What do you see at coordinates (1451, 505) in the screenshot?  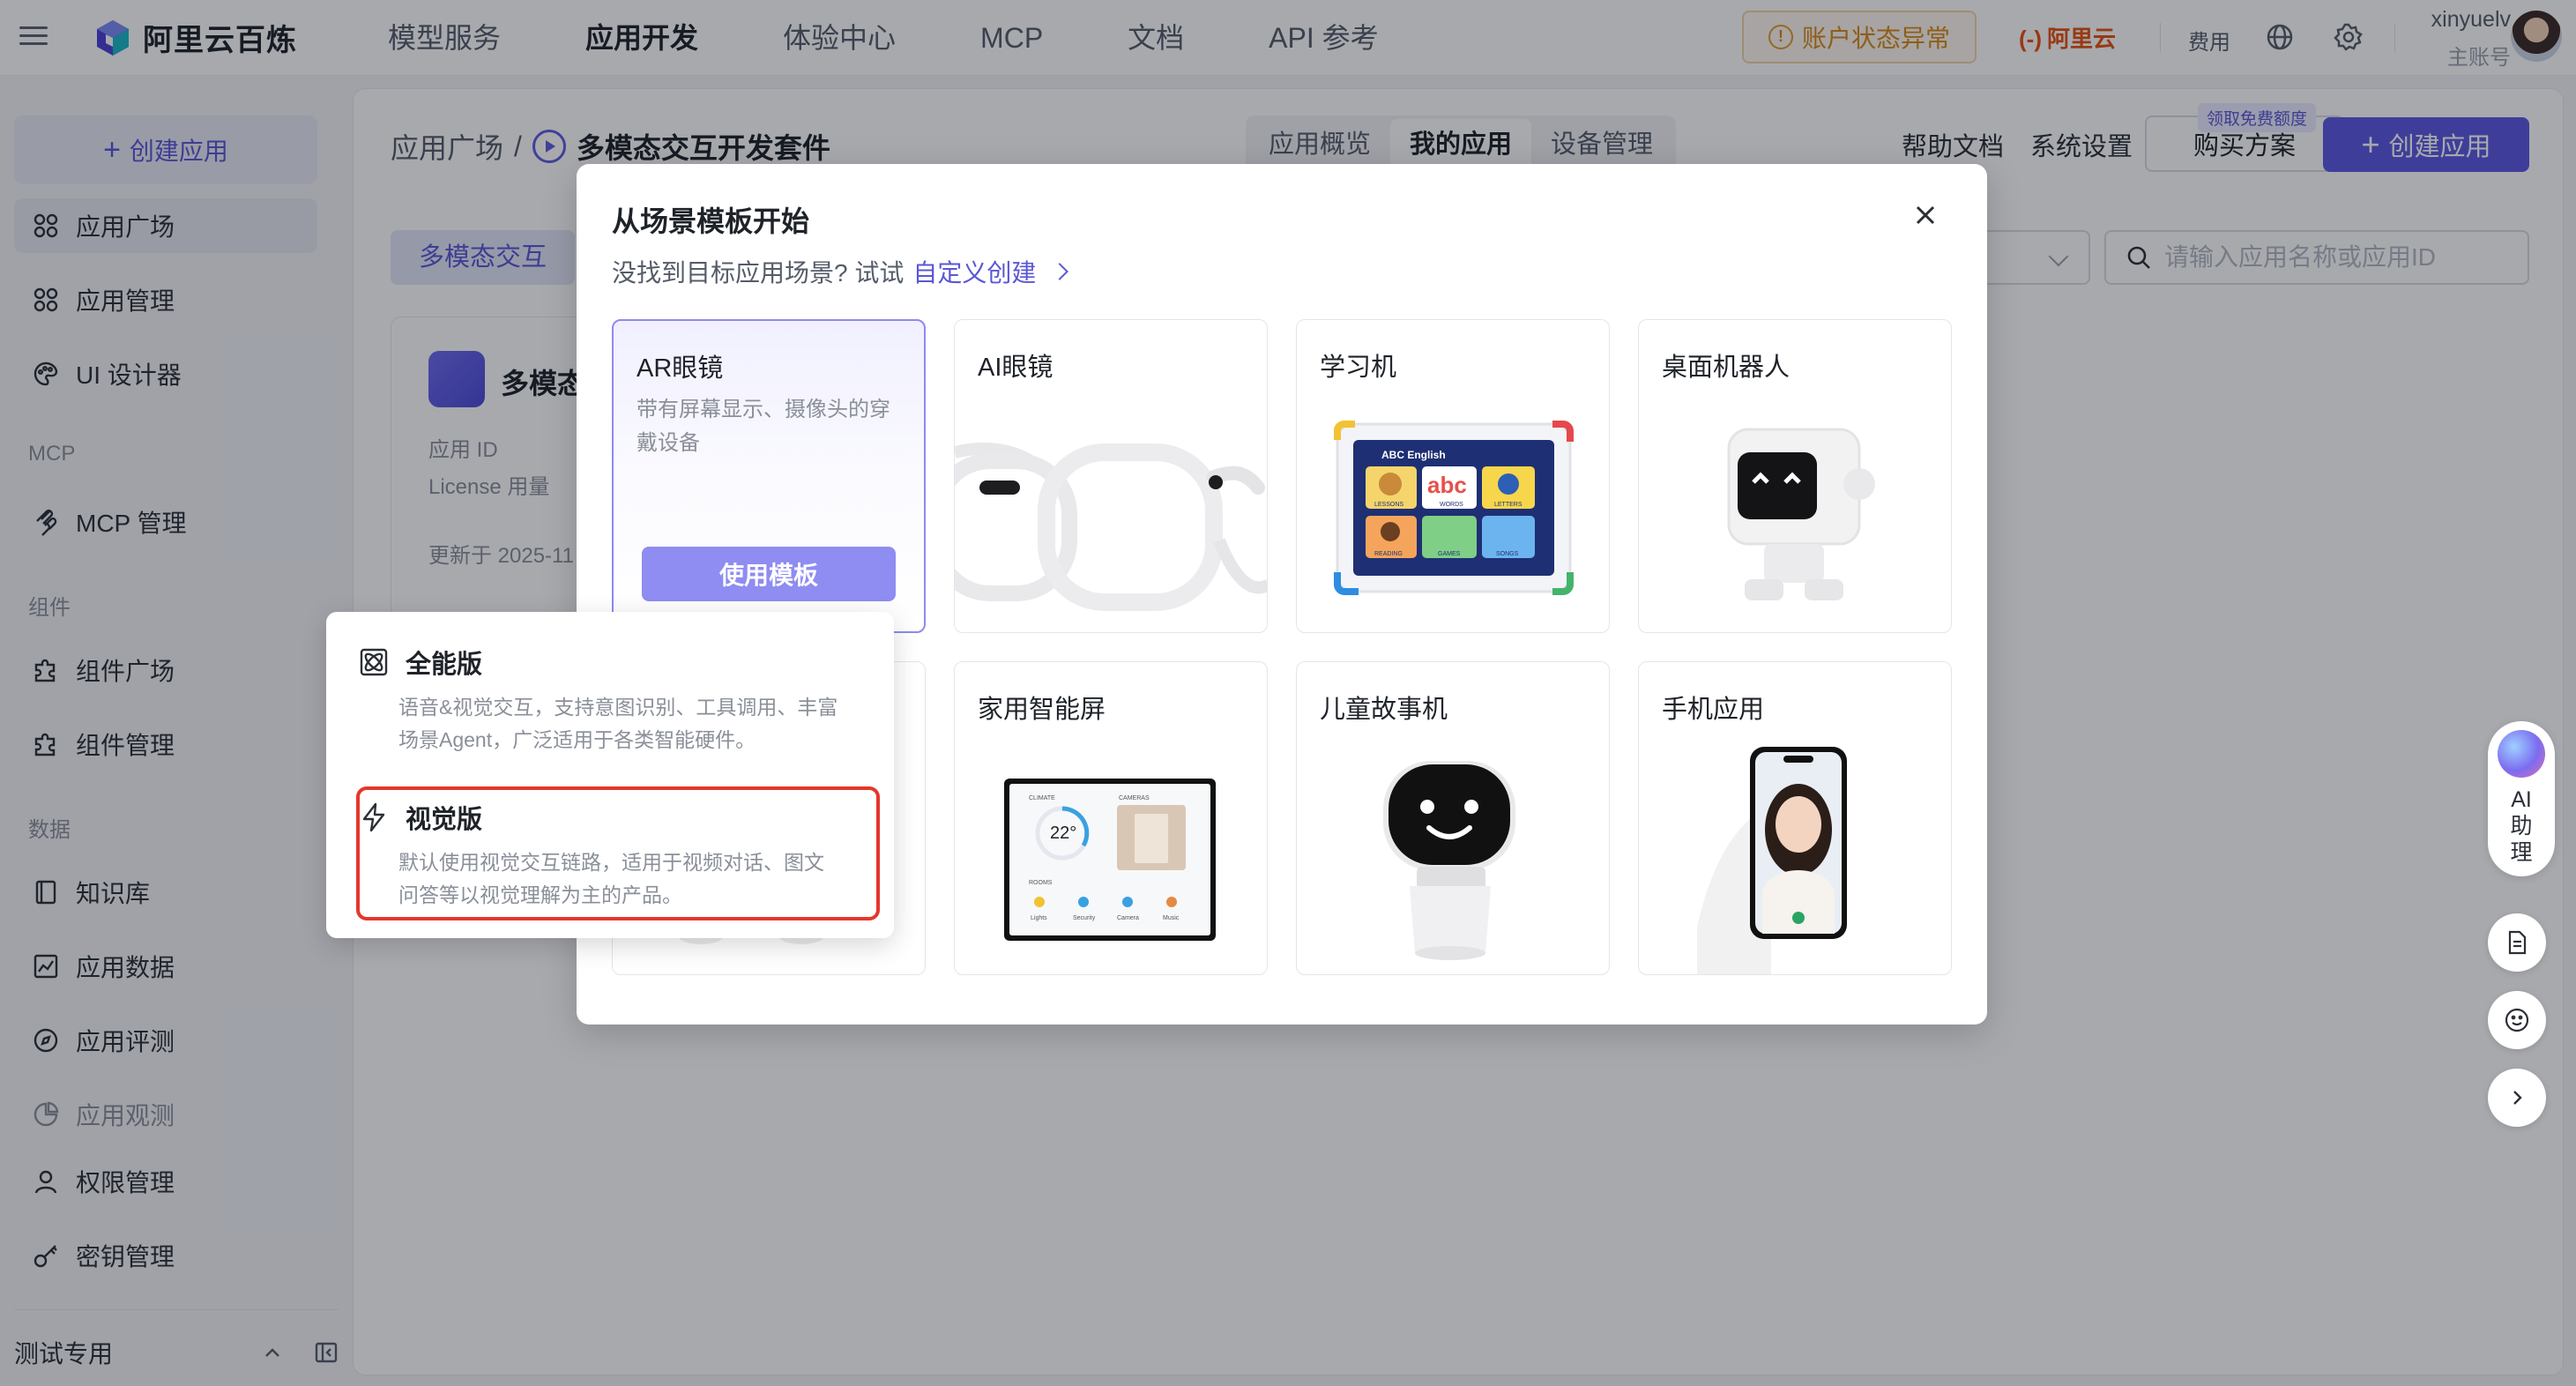 I see `tablet-tile-label: WORDS` at bounding box center [1451, 505].